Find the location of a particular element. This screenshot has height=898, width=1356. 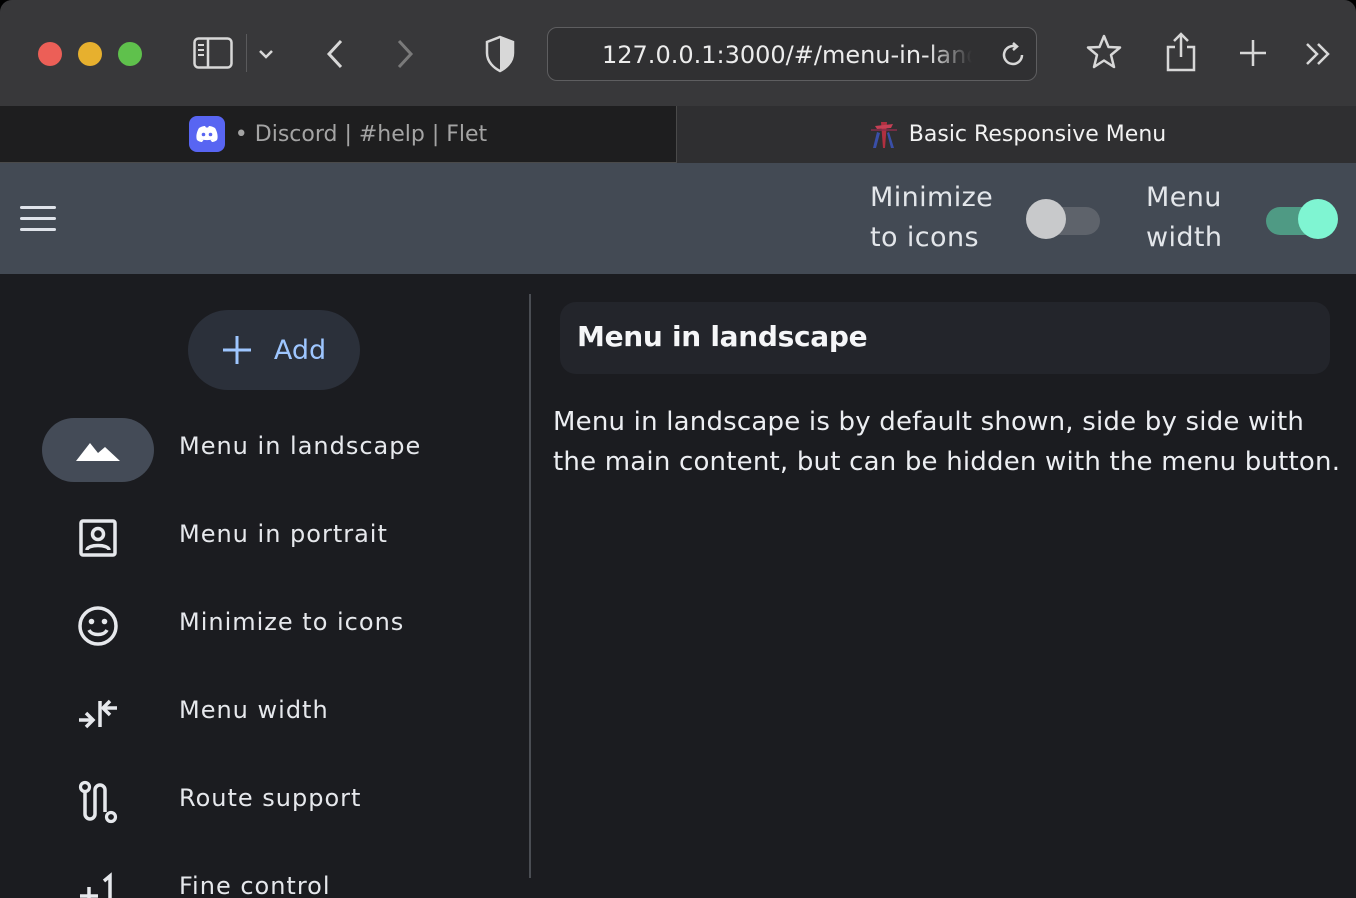

minimize-label-line1: Minimize is located at coordinates (932, 197).